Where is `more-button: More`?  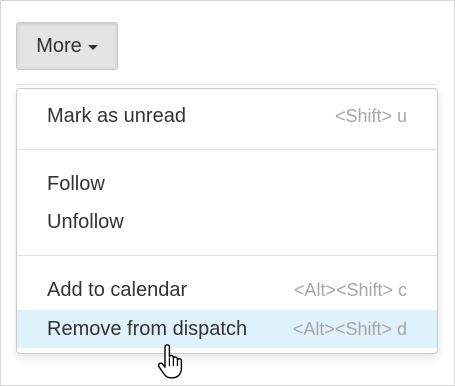 more-button: More is located at coordinates (67, 46).